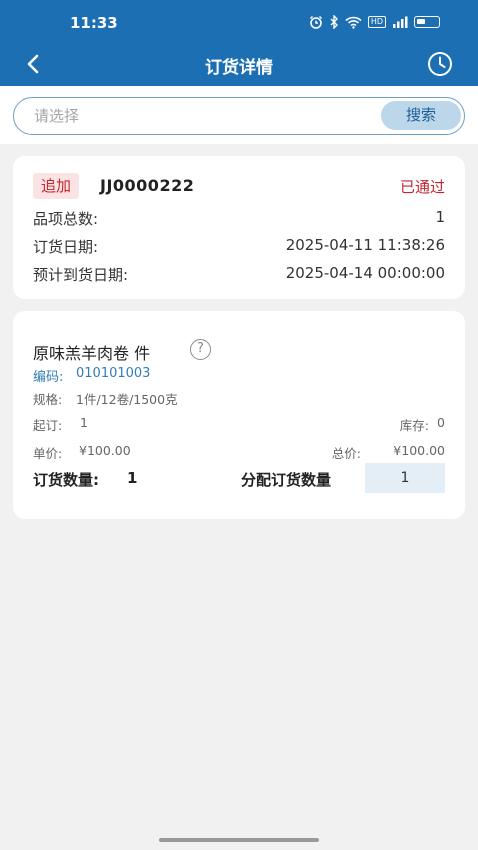 This screenshot has height=850, width=478. Describe the element at coordinates (132, 478) in the screenshot. I see `order-qty-value: 1` at that location.